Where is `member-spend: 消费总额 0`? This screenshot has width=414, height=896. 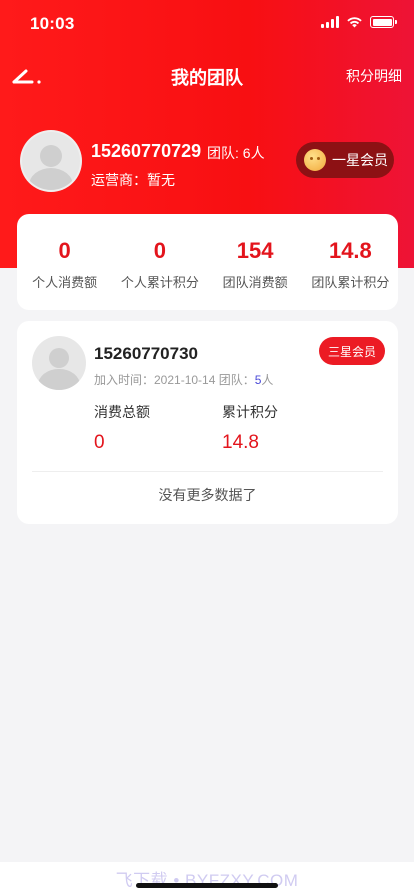 member-spend: 消费总额 0 is located at coordinates (122, 428).